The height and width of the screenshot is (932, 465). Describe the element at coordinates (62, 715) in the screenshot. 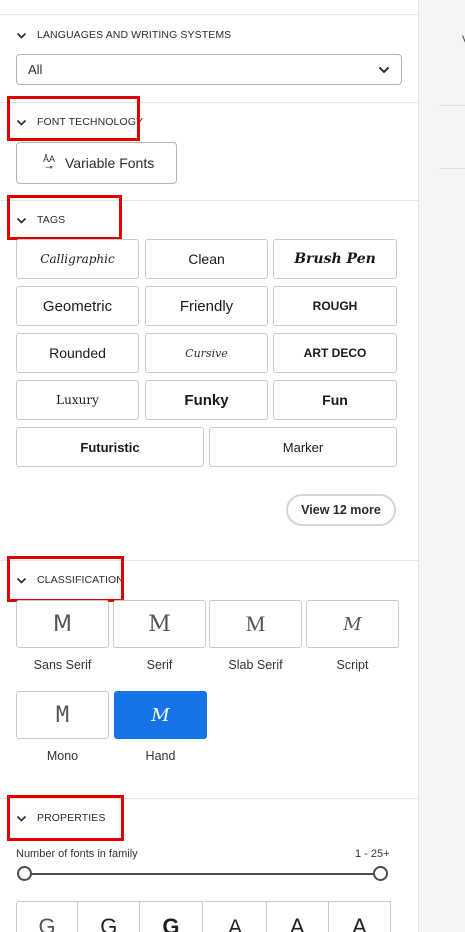

I see `classification-mono: M` at that location.